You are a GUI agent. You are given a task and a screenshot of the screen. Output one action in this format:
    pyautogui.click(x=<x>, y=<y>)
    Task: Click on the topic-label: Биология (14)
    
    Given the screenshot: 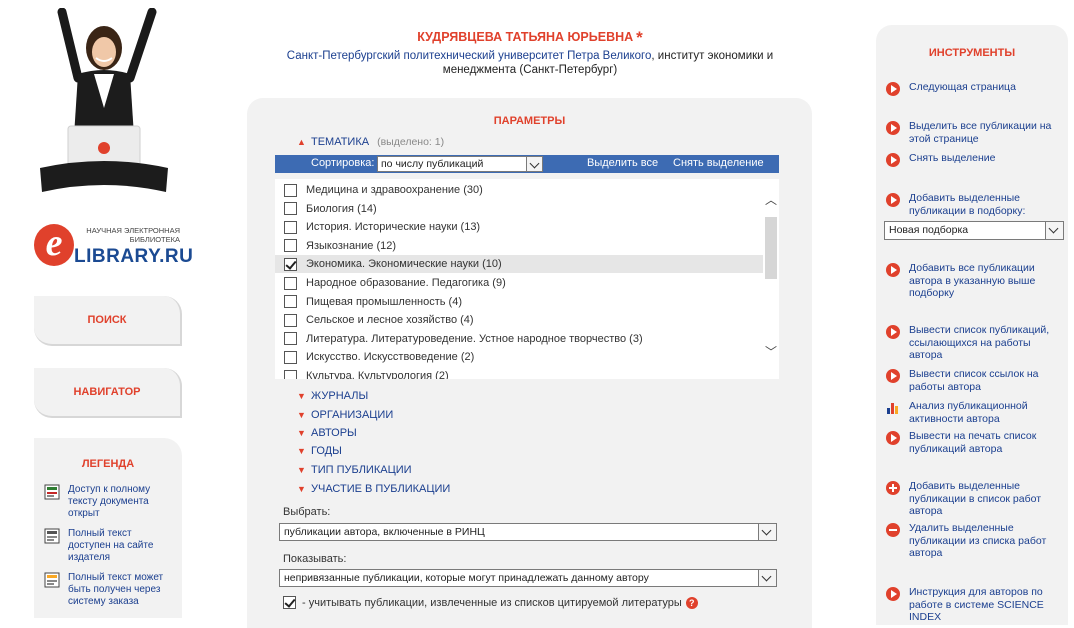 What is the action you would take?
    pyautogui.click(x=341, y=208)
    